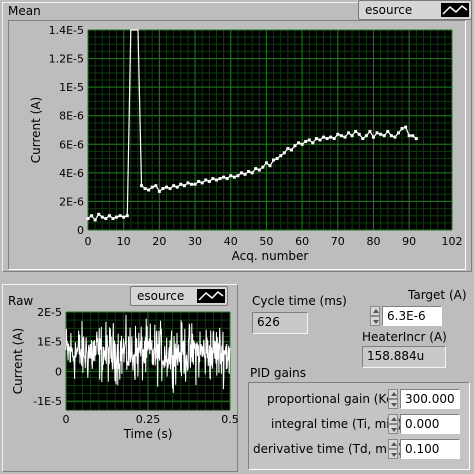  What do you see at coordinates (430, 399) in the screenshot?
I see `kc-input: 300.000` at bounding box center [430, 399].